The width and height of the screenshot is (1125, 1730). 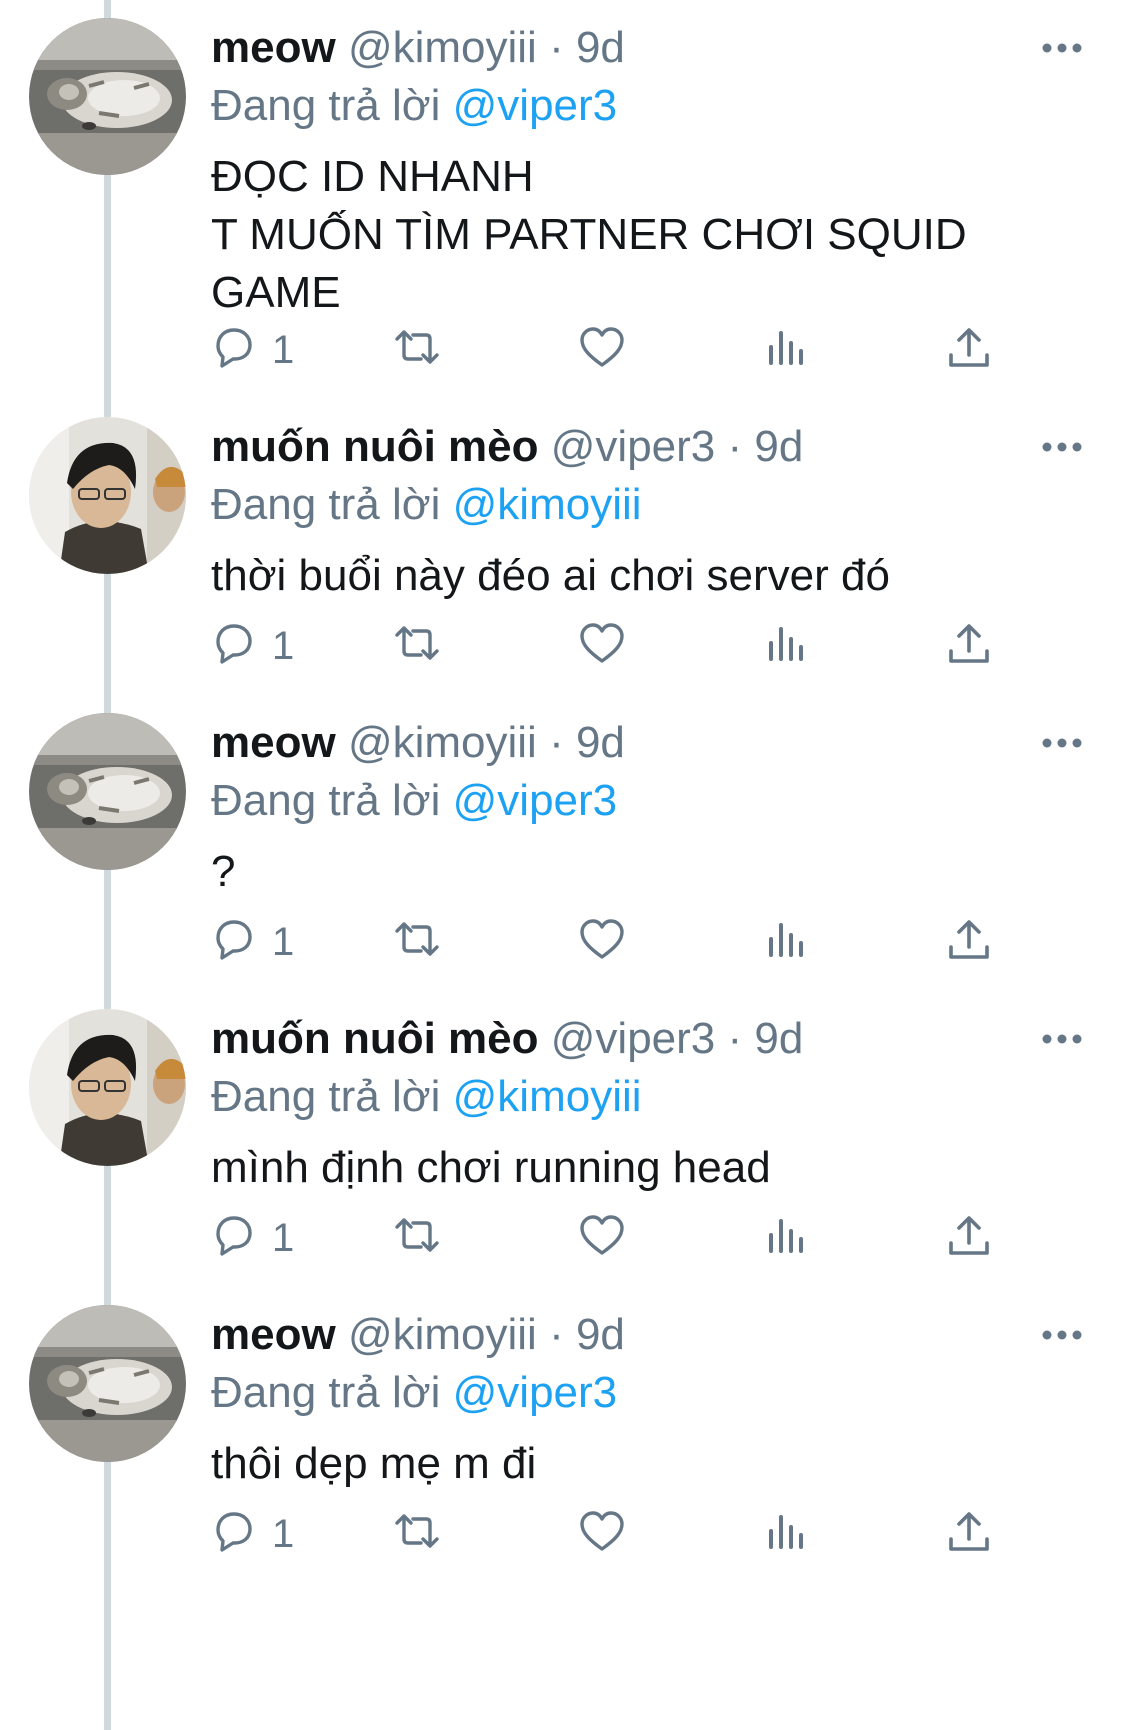 What do you see at coordinates (550, 575) in the screenshot?
I see `tweet-text-line: thời buổi này đéo ai chơi server đó` at bounding box center [550, 575].